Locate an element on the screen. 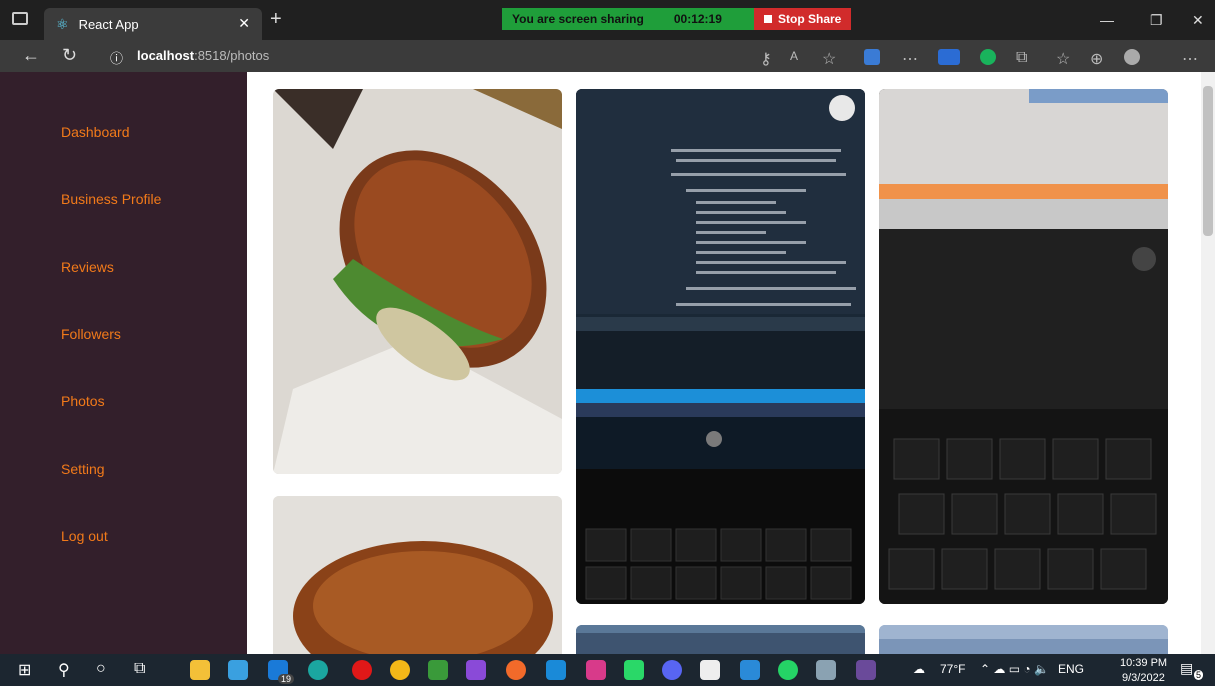 Image resolution: width=1215 pixels, height=686 pixels. screen-share-status: You are screen sharing is located at coordinates (578, 19).